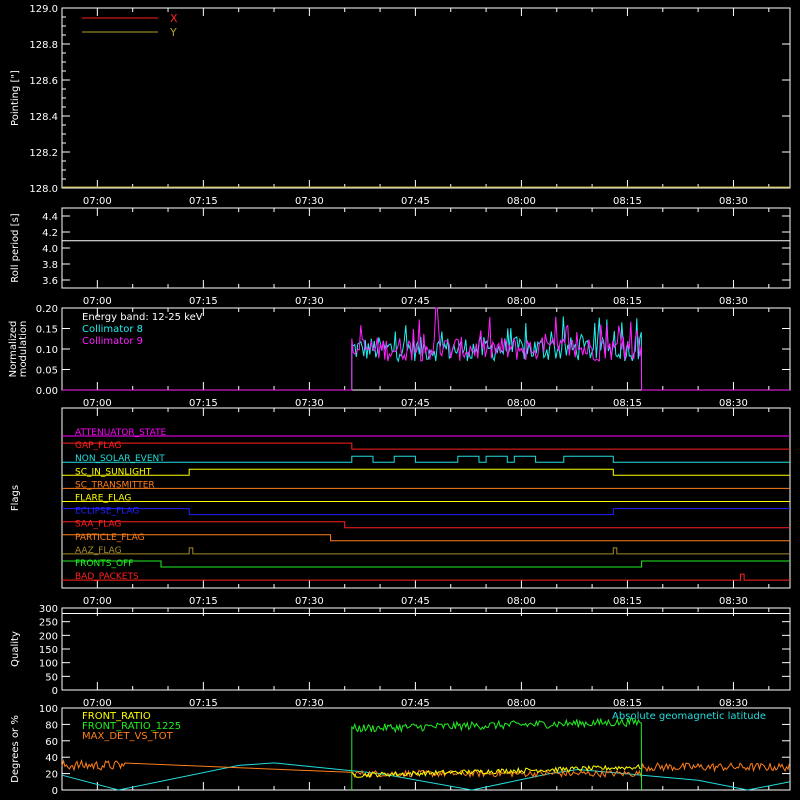 This screenshot has height=800, width=800. Describe the element at coordinates (142, 317) in the screenshot. I see `modulation-legend-title: Energy band: 12-25 keV` at that location.